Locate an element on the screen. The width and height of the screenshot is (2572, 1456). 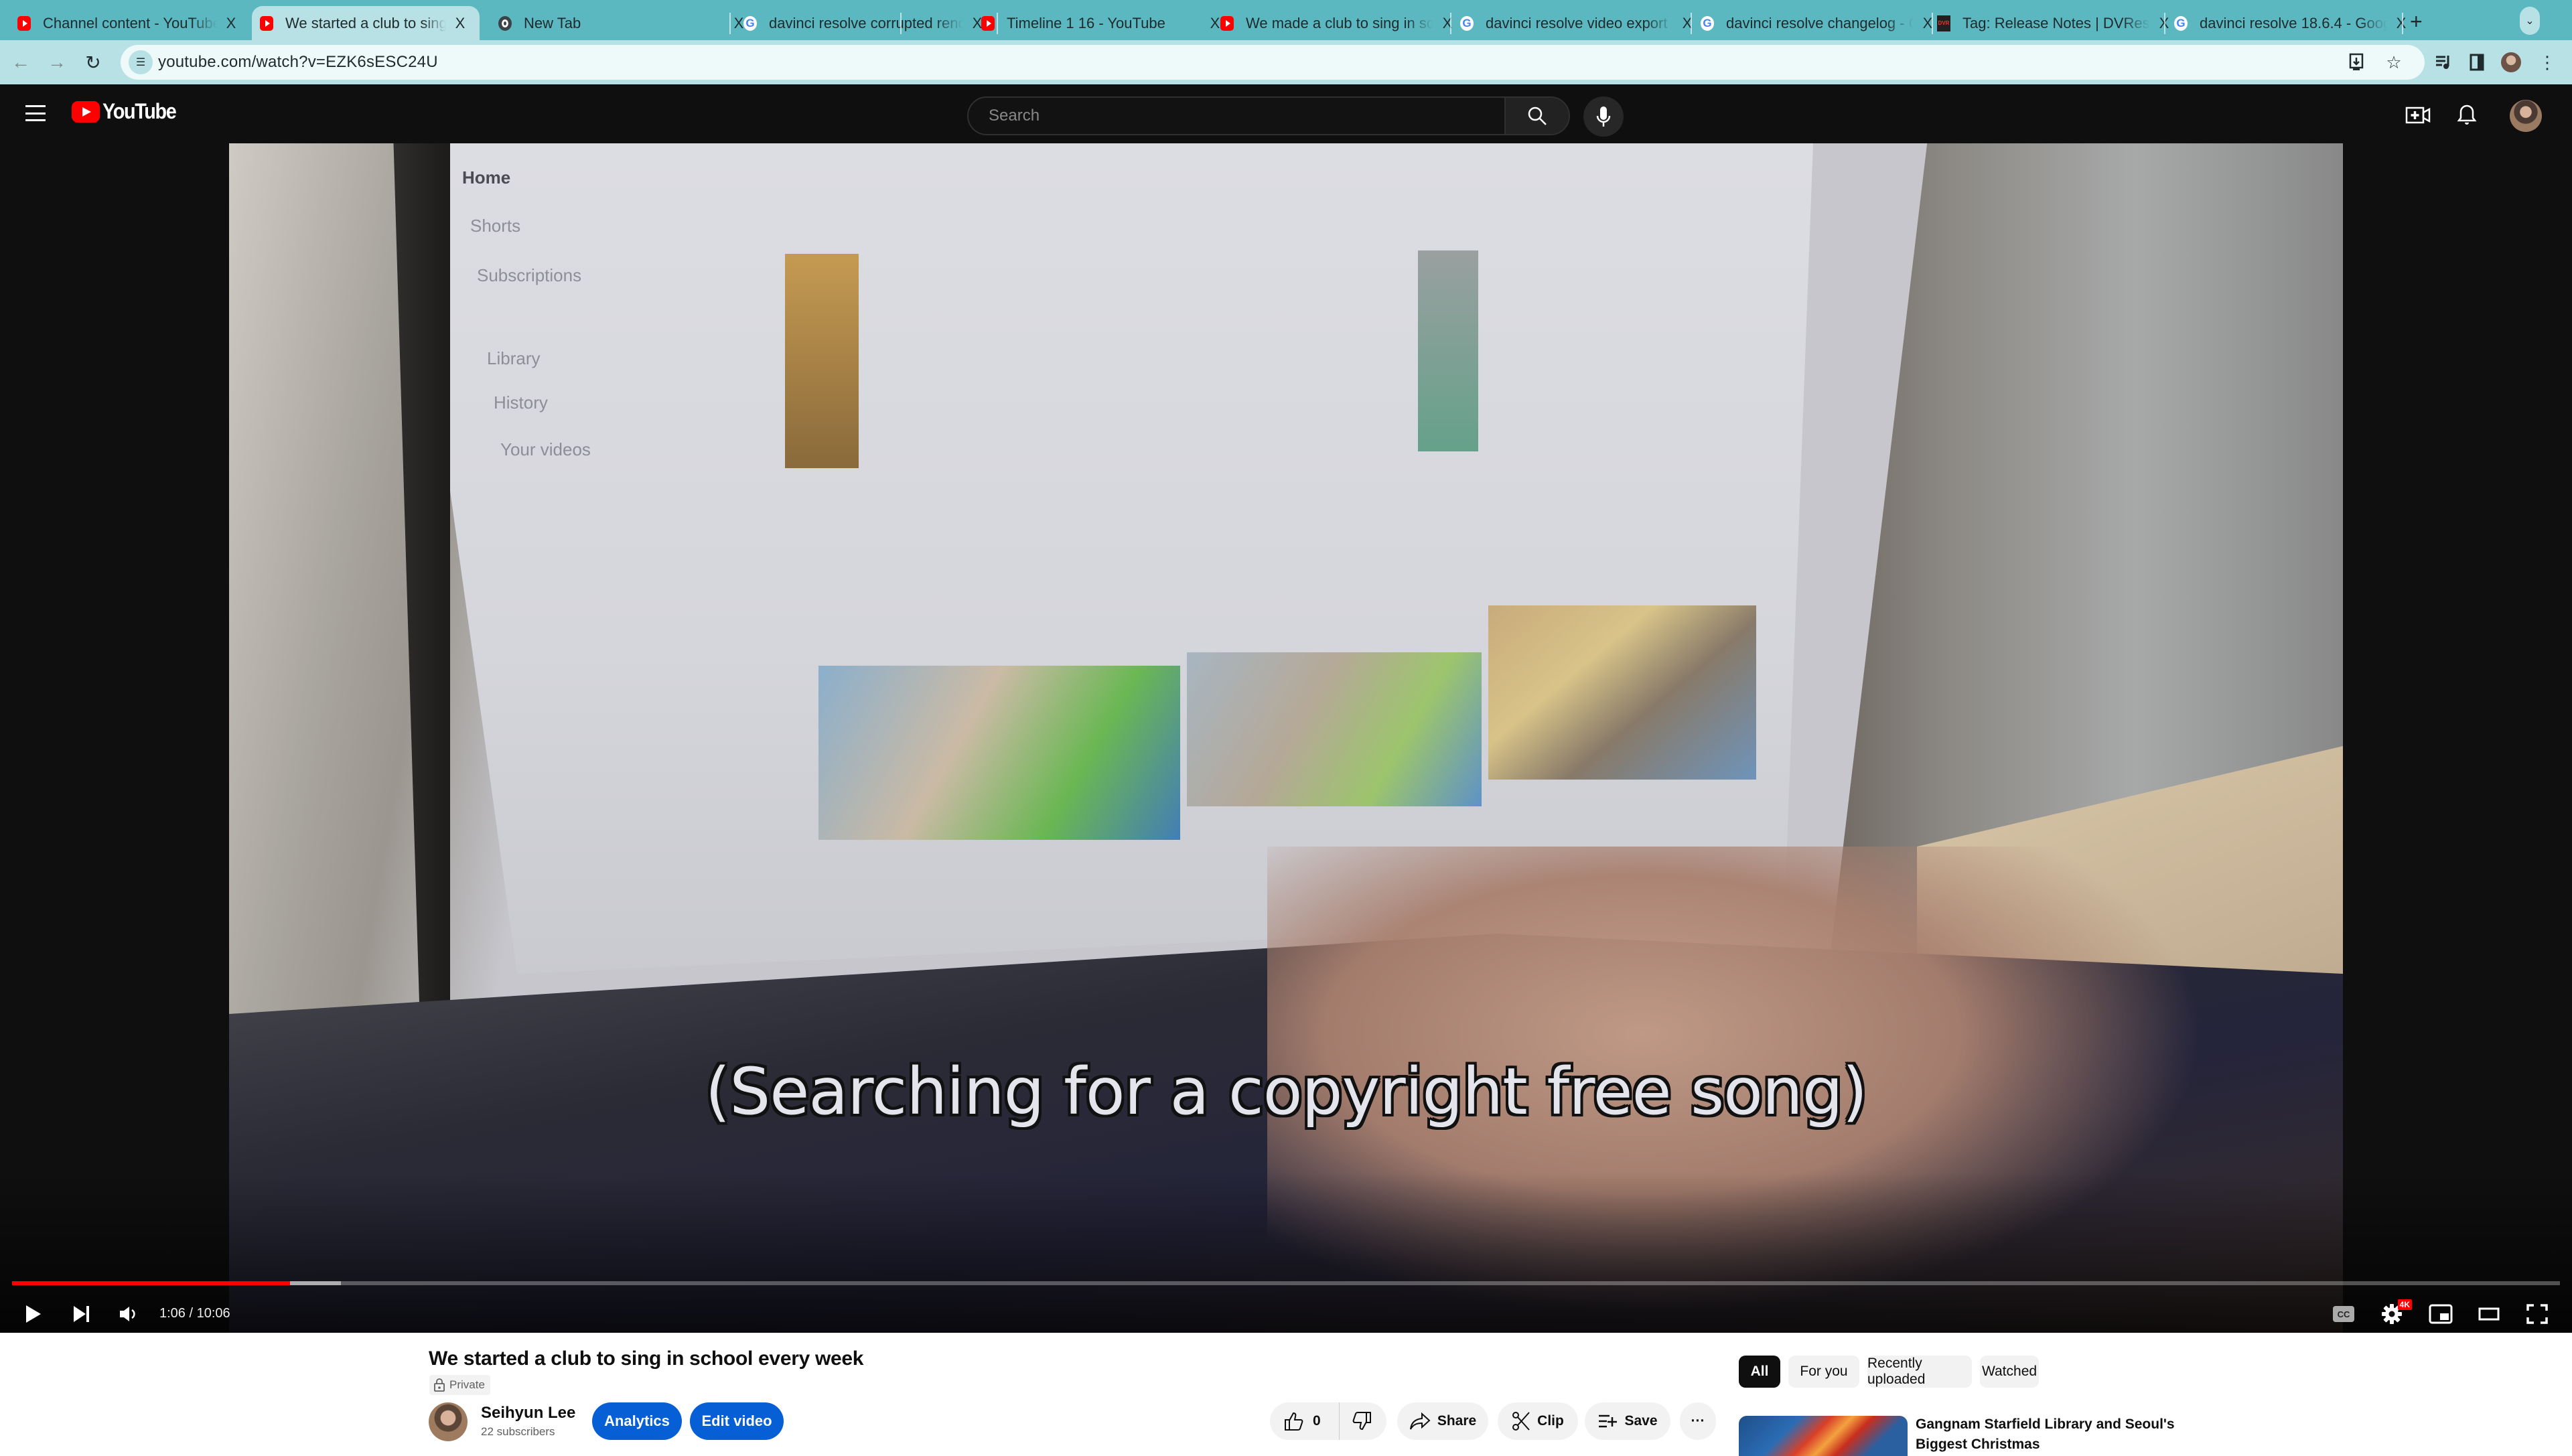
clip-label: Clip is located at coordinates (1551, 1421).